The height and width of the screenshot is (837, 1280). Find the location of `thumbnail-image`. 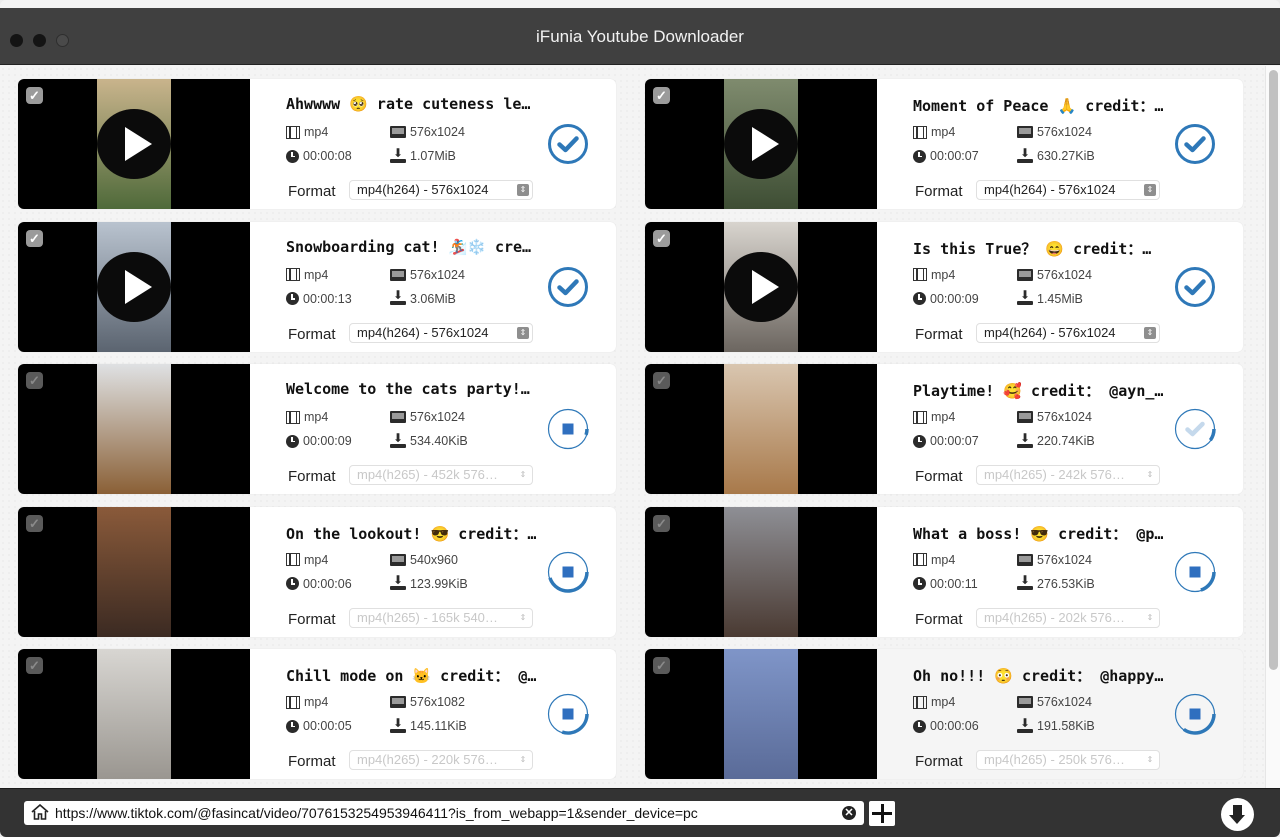

thumbnail-image is located at coordinates (134, 714).